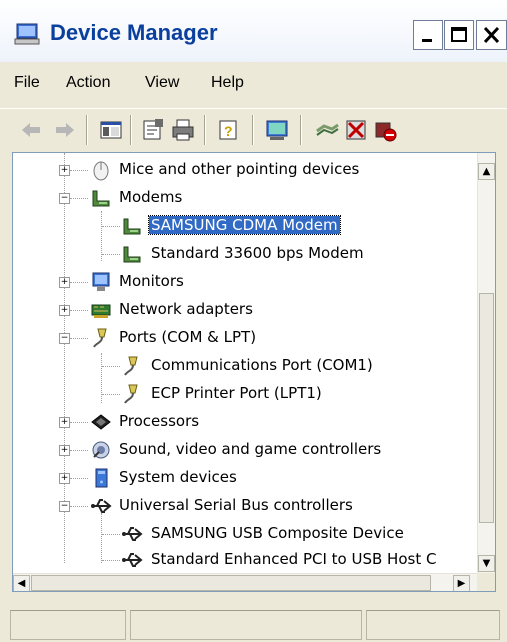  I want to click on vertical-scrollbar: ▲ ▼, so click(486, 363).